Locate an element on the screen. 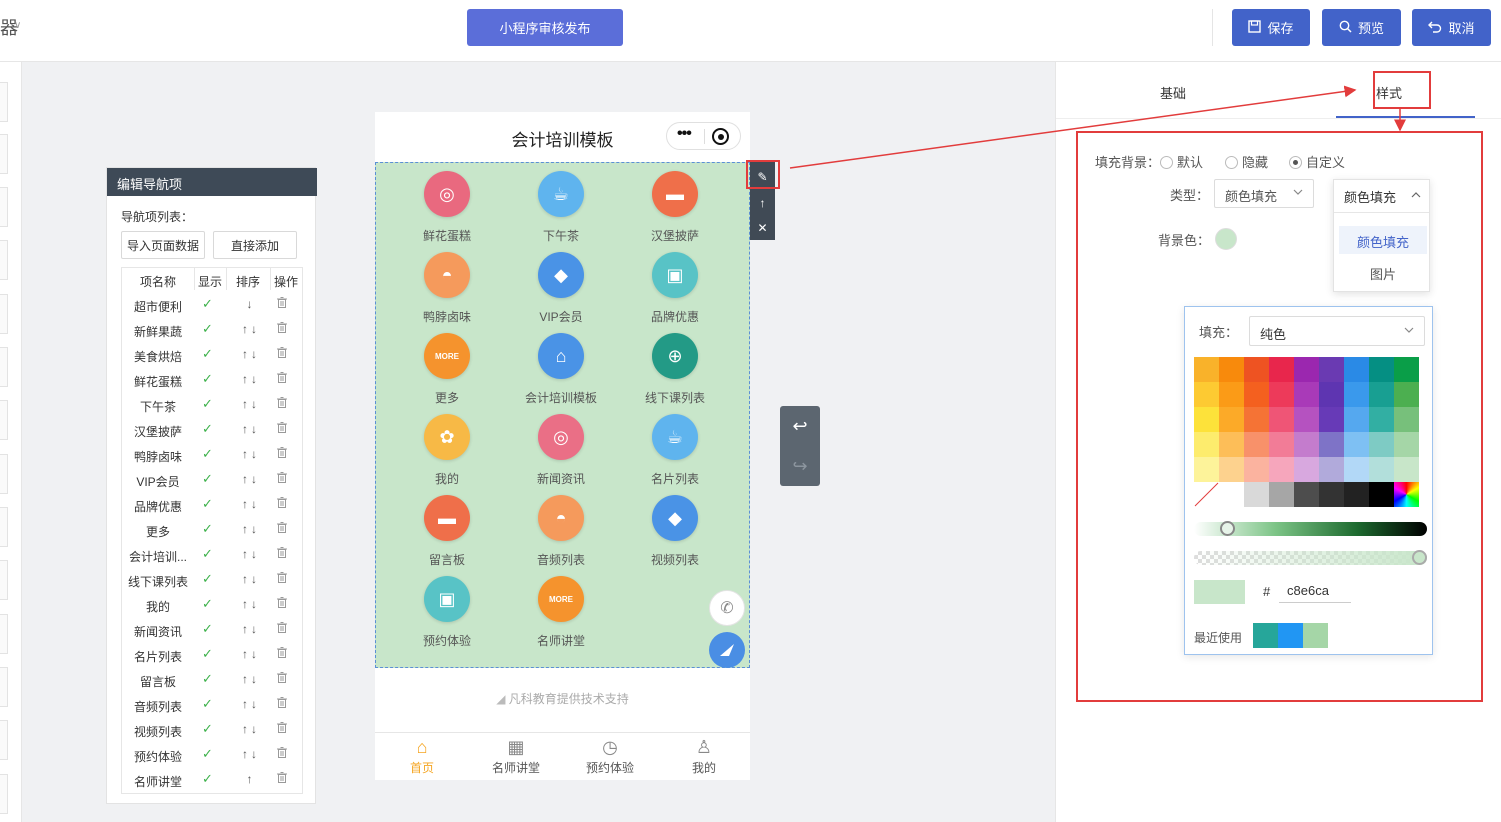 This screenshot has width=1501, height=822. import-page-data-button: 导入页面数据 is located at coordinates (163, 245).